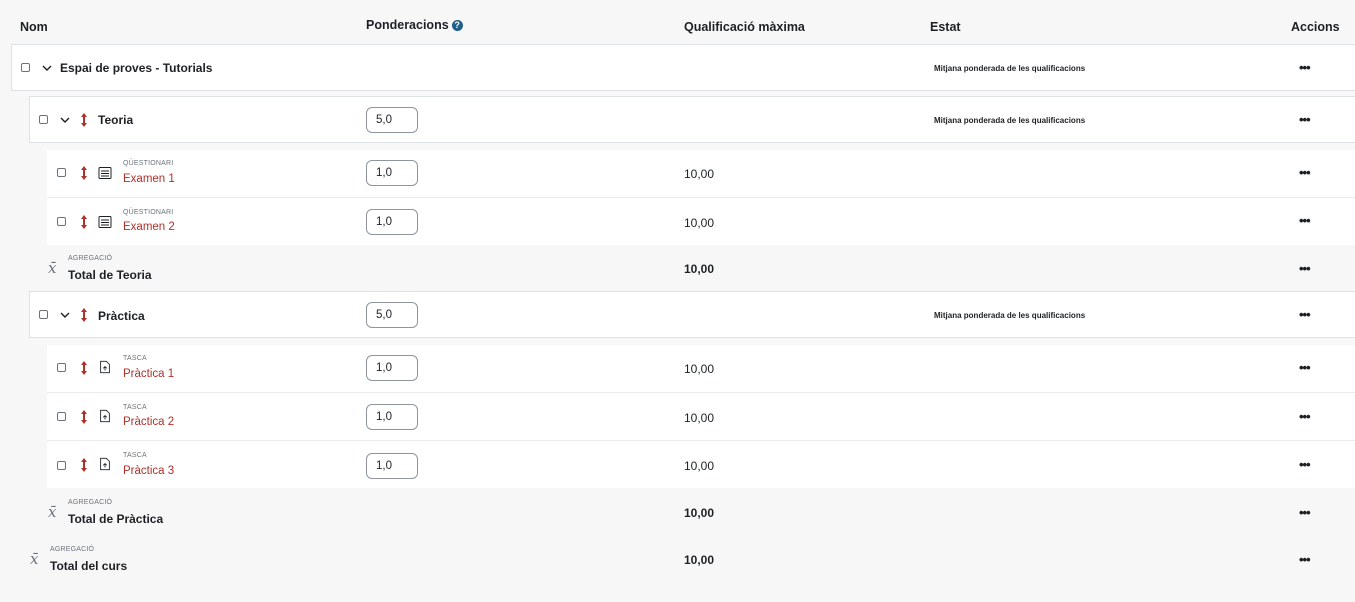 Image resolution: width=1355 pixels, height=602 pixels. Describe the element at coordinates (148, 422) in the screenshot. I see `item-link: Pràctica 2` at that location.